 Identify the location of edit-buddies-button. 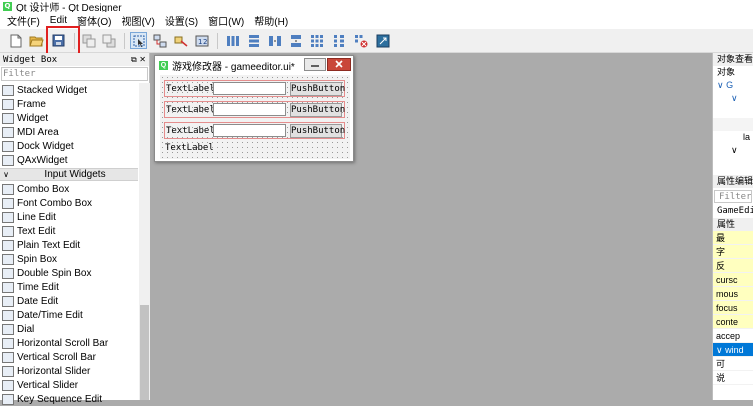
(180, 40).